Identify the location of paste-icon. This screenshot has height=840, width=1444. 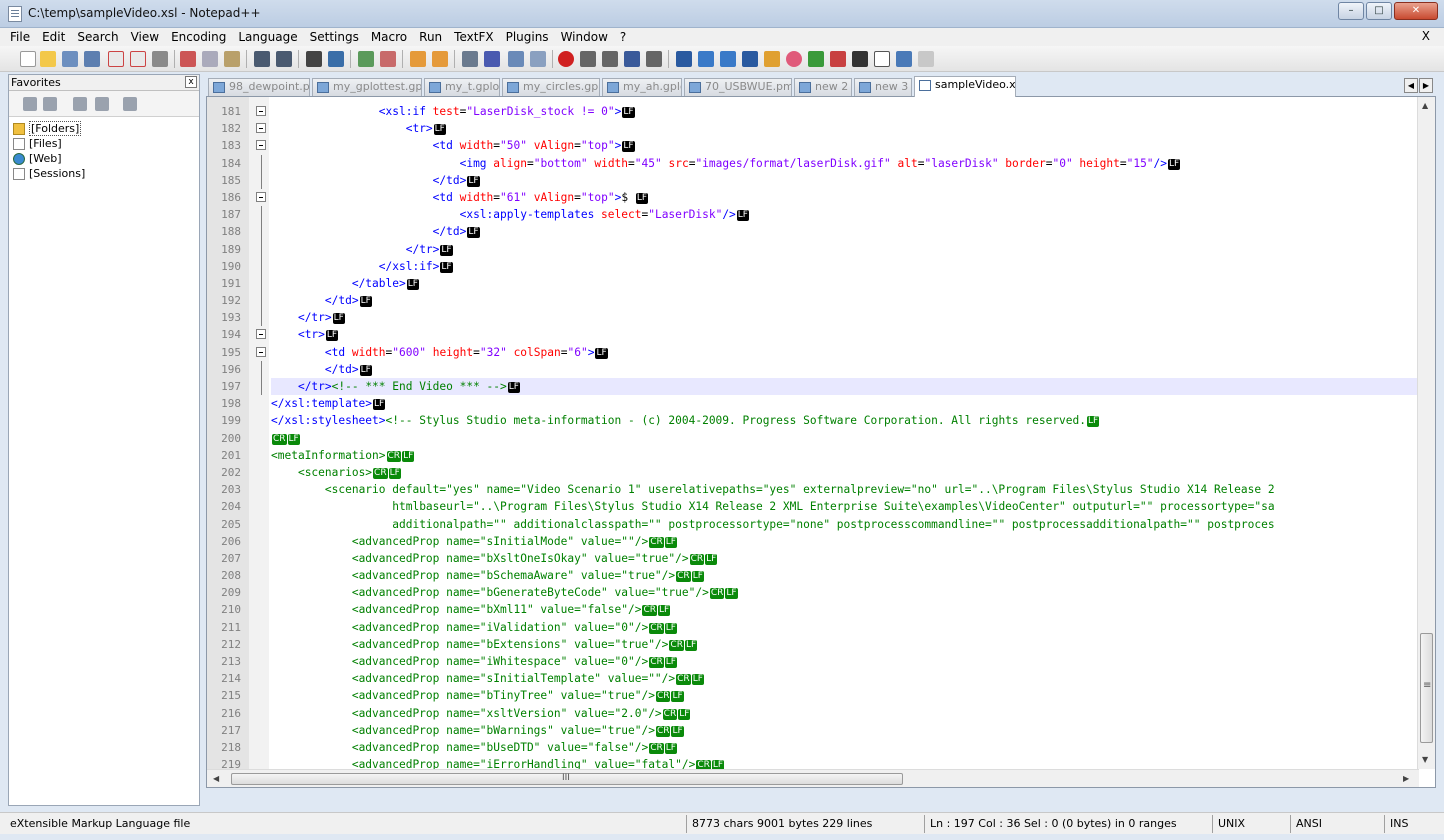
(232, 59).